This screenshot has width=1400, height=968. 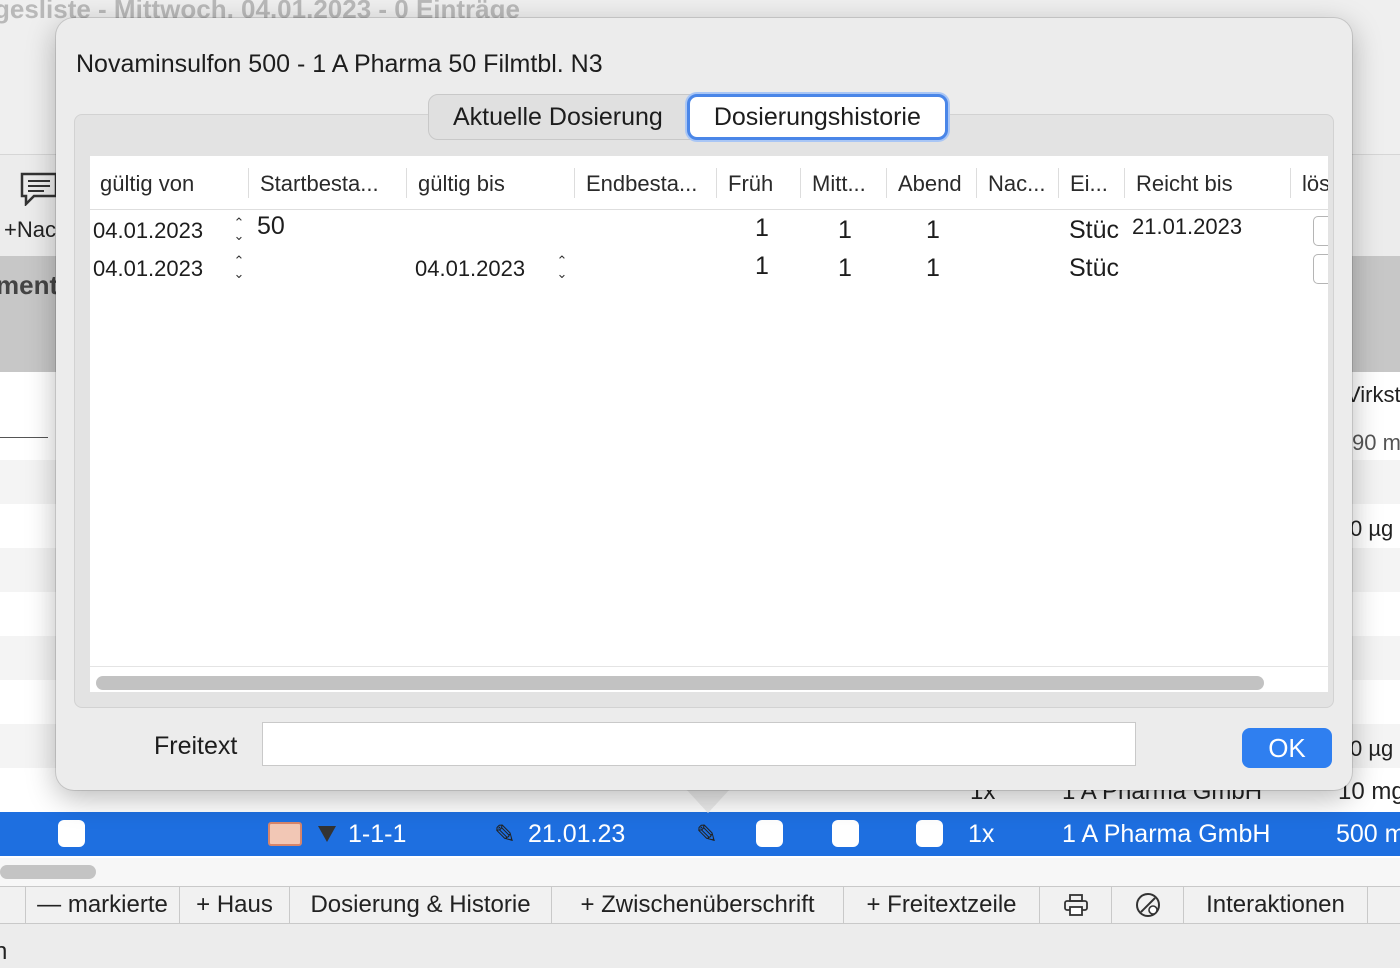 I want to click on bottom-bar-overflow, so click(x=1384, y=905).